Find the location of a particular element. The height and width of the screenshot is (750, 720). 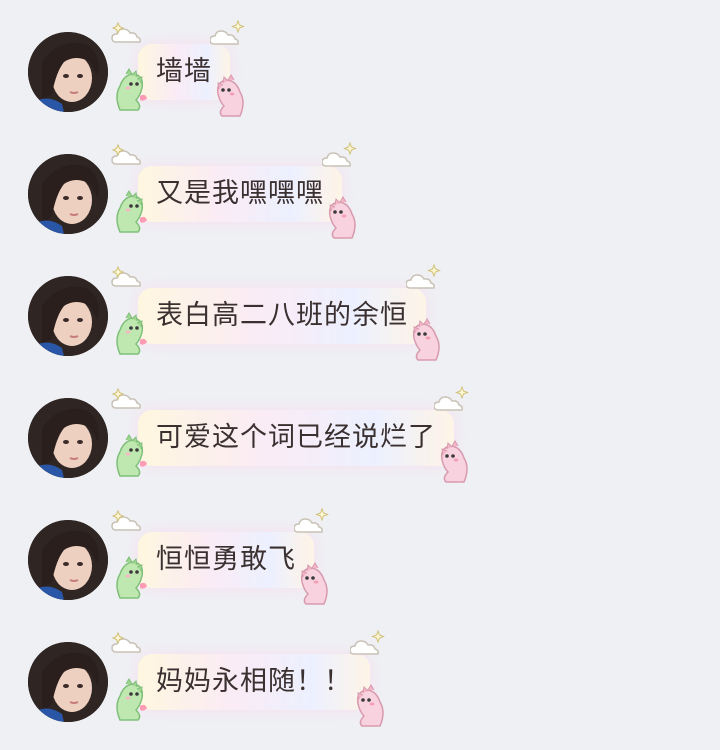

message-text: 妈妈永相随！！ is located at coordinates (254, 681).